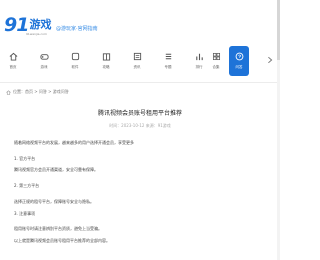  I want to click on breadcrumb-text: 位置：首页 > 问答 > 游戏问答, so click(41, 92).